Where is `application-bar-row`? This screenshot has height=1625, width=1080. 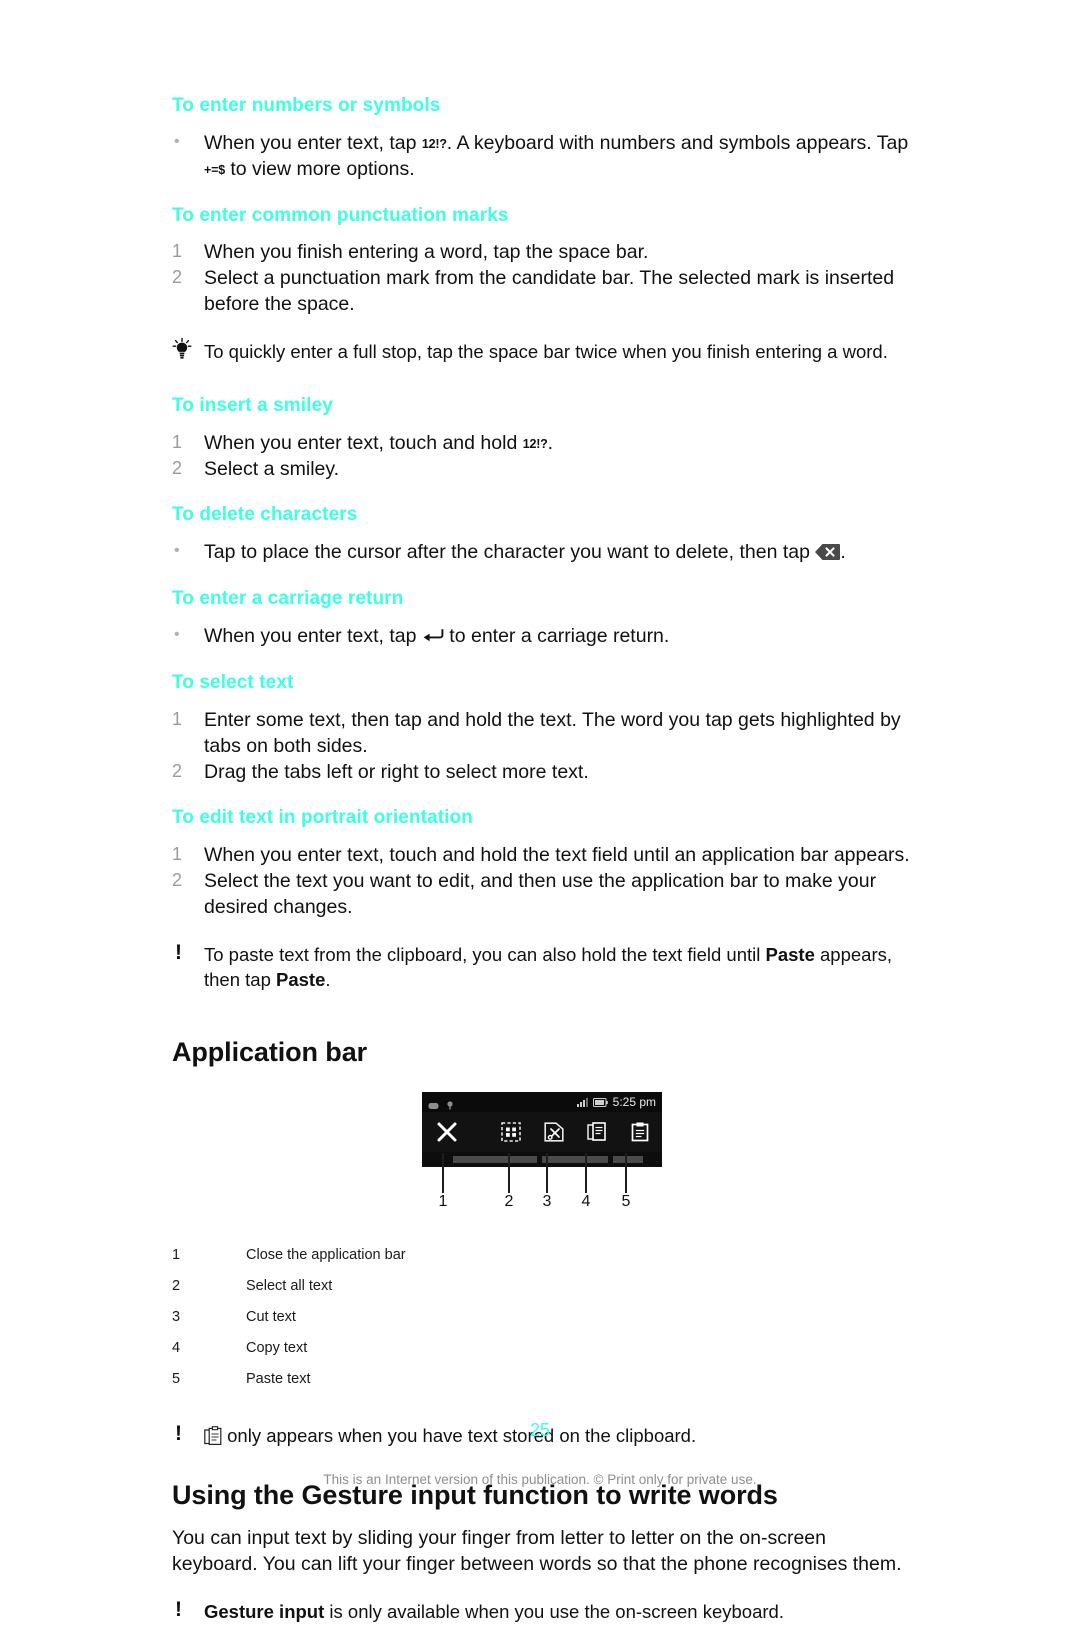
application-bar-row is located at coordinates (542, 1131).